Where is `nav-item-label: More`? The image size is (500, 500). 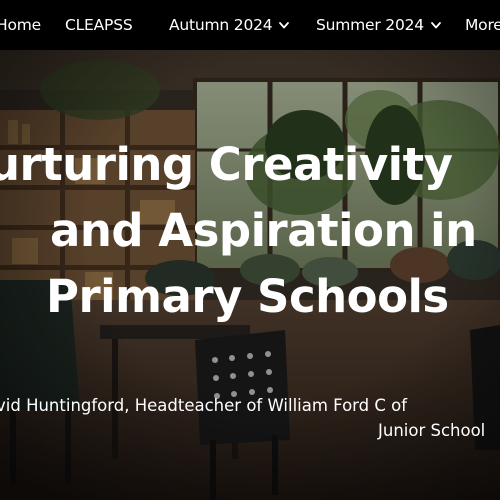
nav-item-label: More is located at coordinates (482, 25).